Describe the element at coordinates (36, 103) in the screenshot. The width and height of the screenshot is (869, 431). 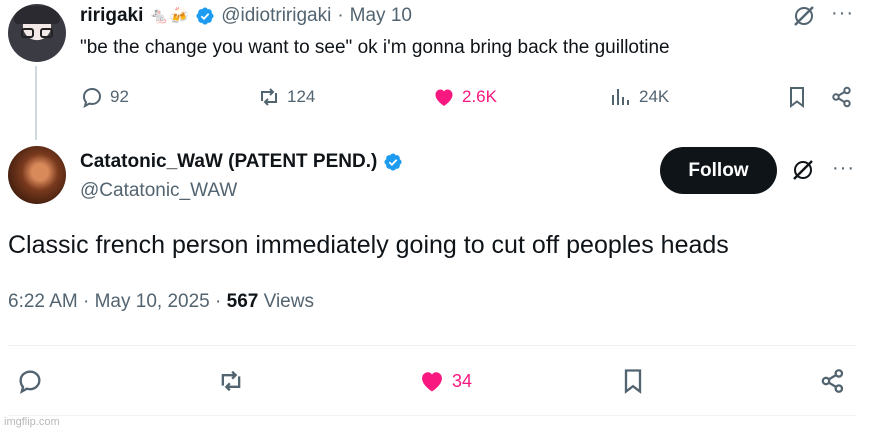
I see `thread-line` at that location.